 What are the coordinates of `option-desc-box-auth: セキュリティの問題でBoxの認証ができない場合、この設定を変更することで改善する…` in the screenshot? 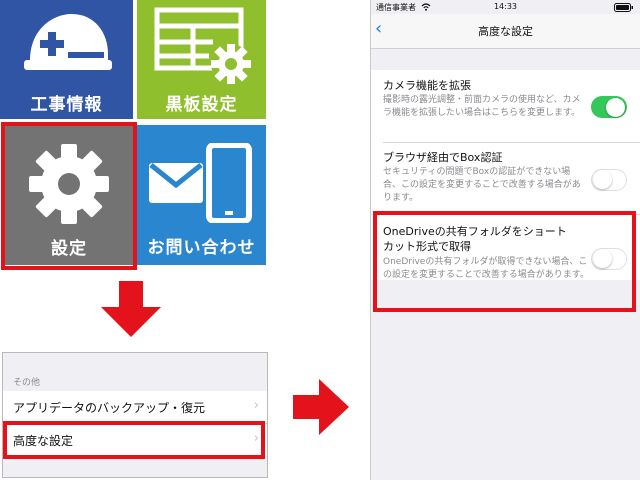 It's located at (482, 185).